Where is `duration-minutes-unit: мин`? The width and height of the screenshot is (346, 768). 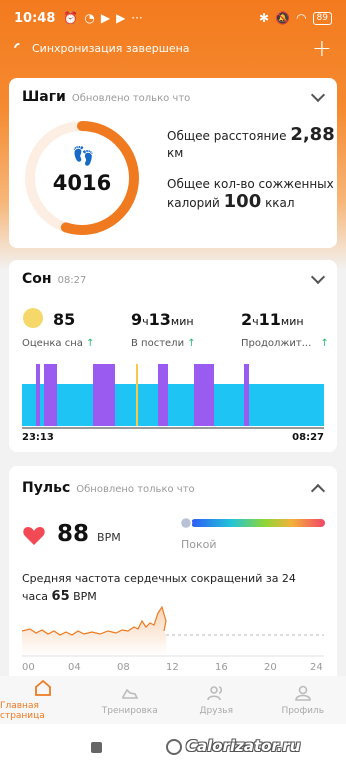 duration-minutes-unit: мин is located at coordinates (292, 321).